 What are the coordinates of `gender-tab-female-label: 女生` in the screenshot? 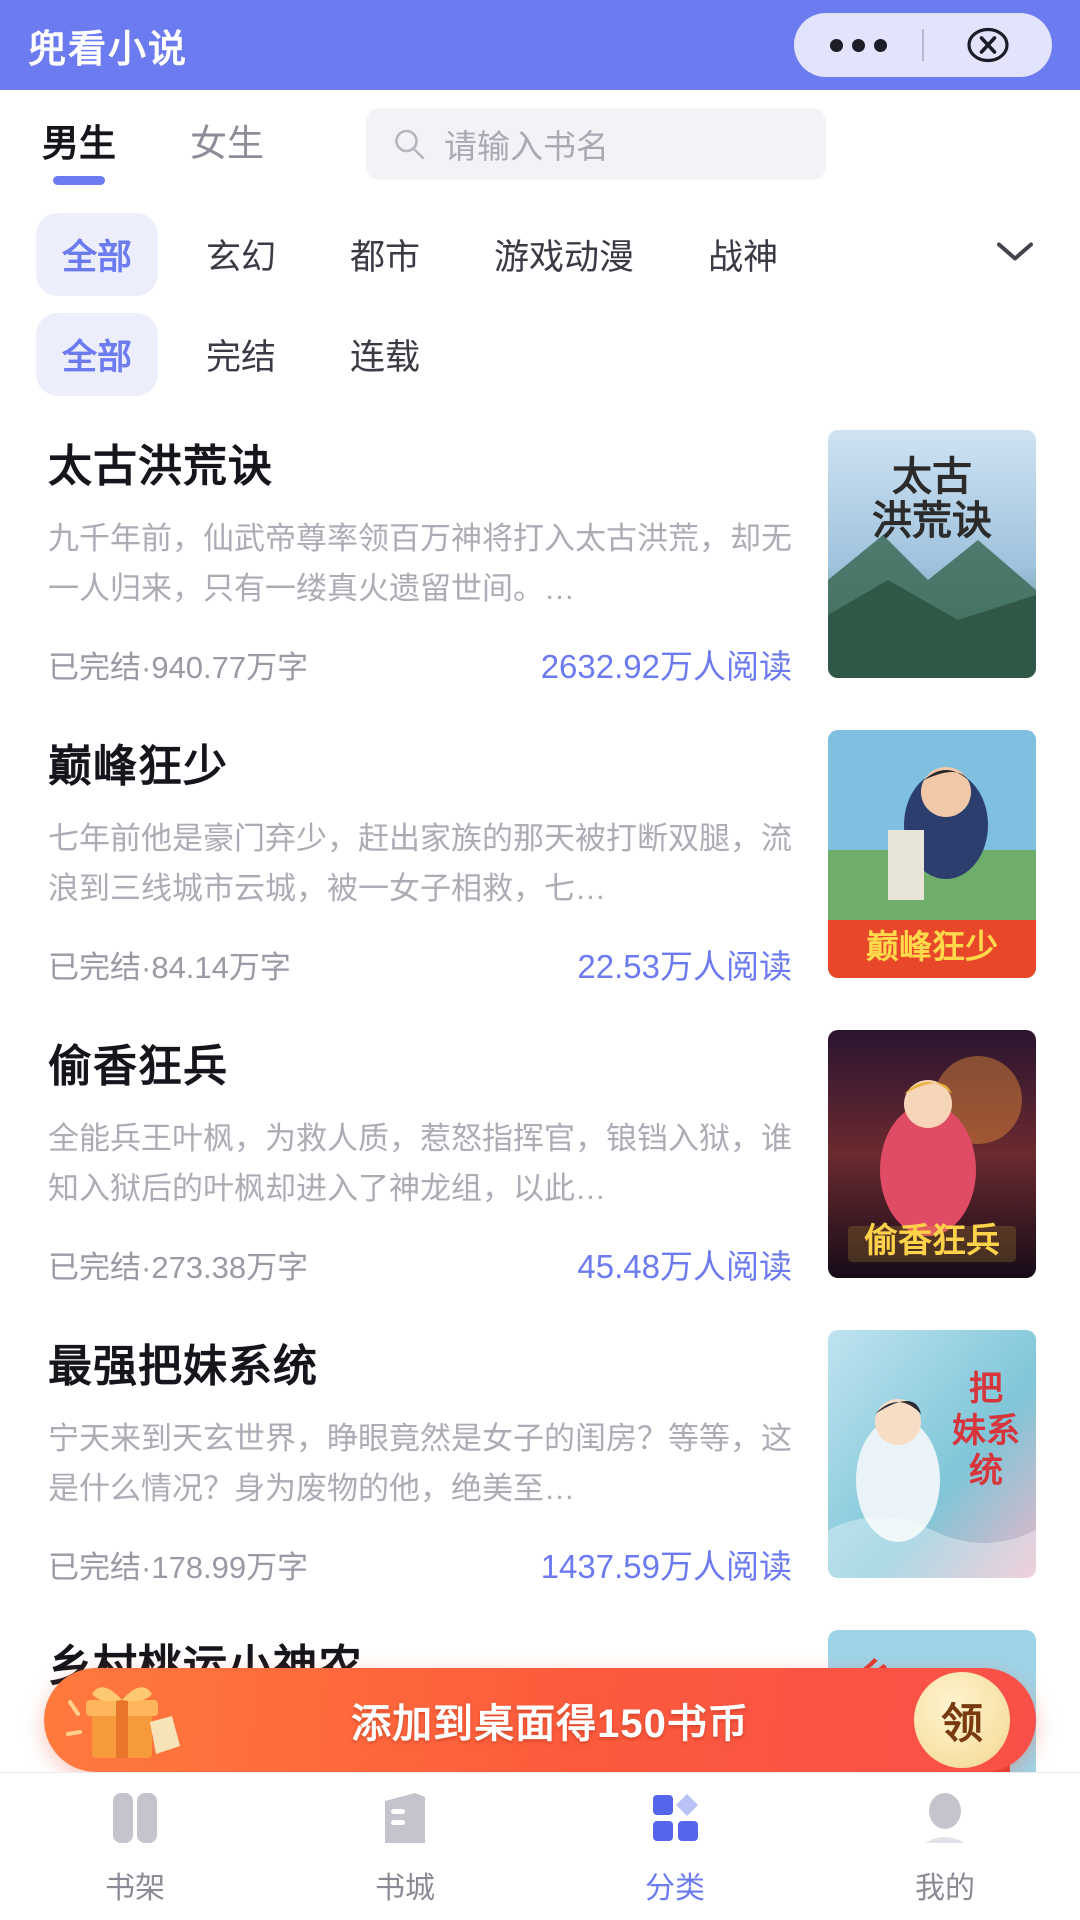 It's located at (227, 143).